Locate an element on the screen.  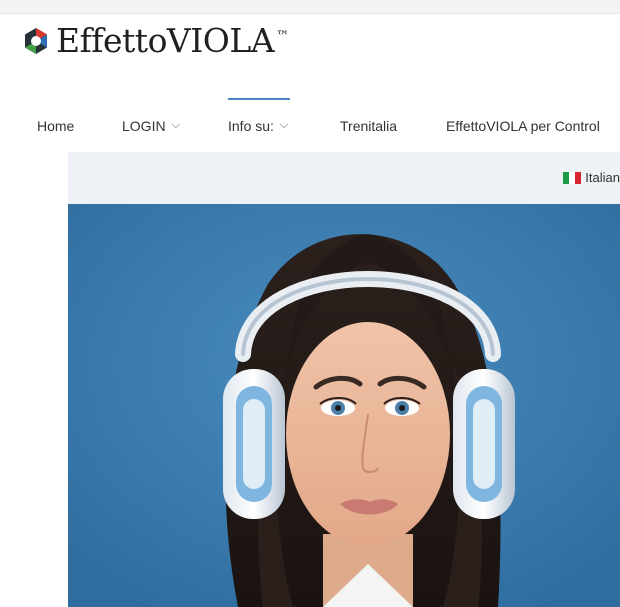
language-bar: Italian is located at coordinates (344, 178).